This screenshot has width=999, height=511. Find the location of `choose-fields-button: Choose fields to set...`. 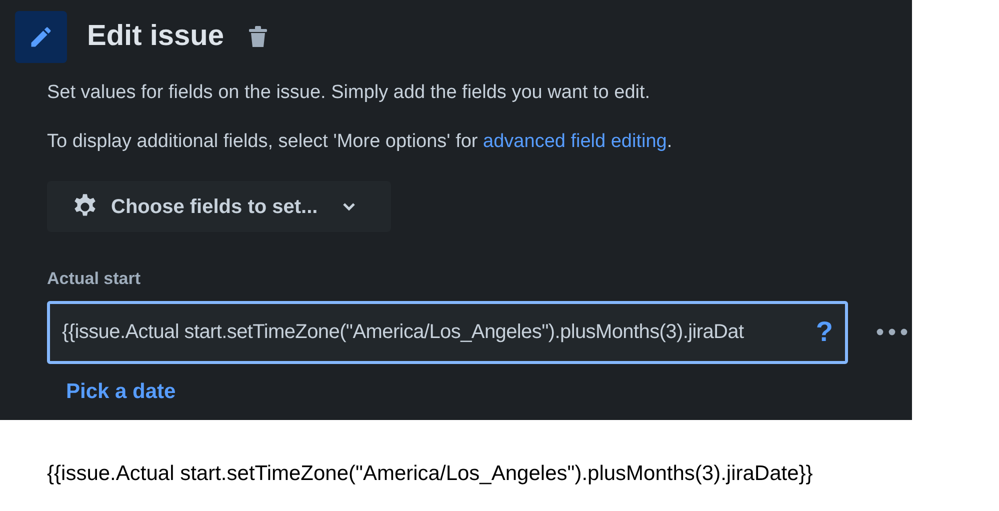

choose-fields-button: Choose fields to set... is located at coordinates (219, 206).